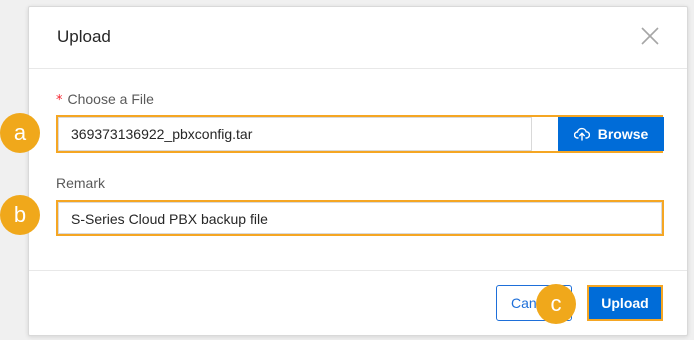 The width and height of the screenshot is (694, 340). I want to click on file-label-text: Choose a File, so click(110, 99).